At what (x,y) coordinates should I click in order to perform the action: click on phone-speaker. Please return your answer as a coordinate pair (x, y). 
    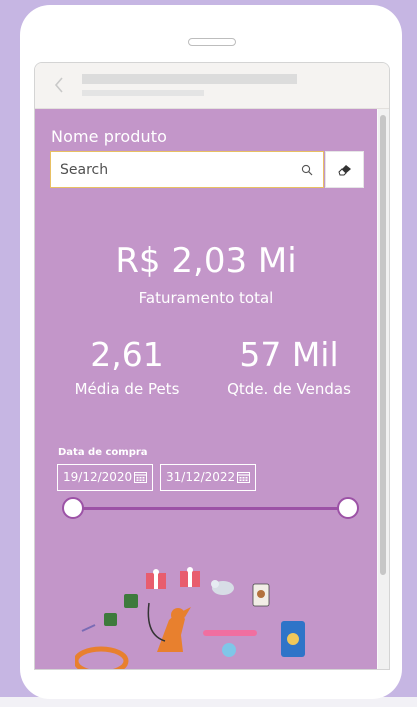
    Looking at the image, I should click on (212, 42).